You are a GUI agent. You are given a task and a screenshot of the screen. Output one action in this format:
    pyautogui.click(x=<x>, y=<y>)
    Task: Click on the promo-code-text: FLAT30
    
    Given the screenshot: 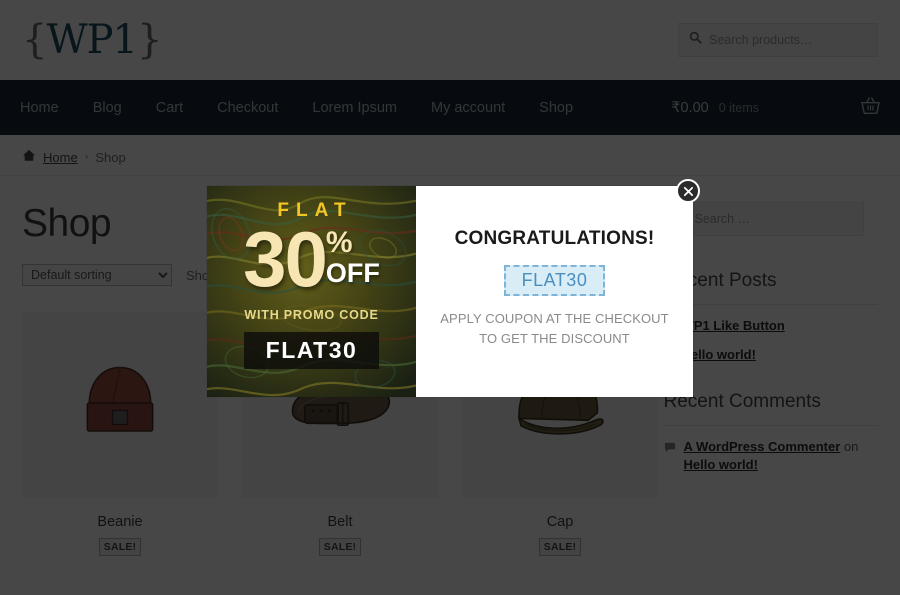 What is the action you would take?
    pyautogui.click(x=311, y=350)
    